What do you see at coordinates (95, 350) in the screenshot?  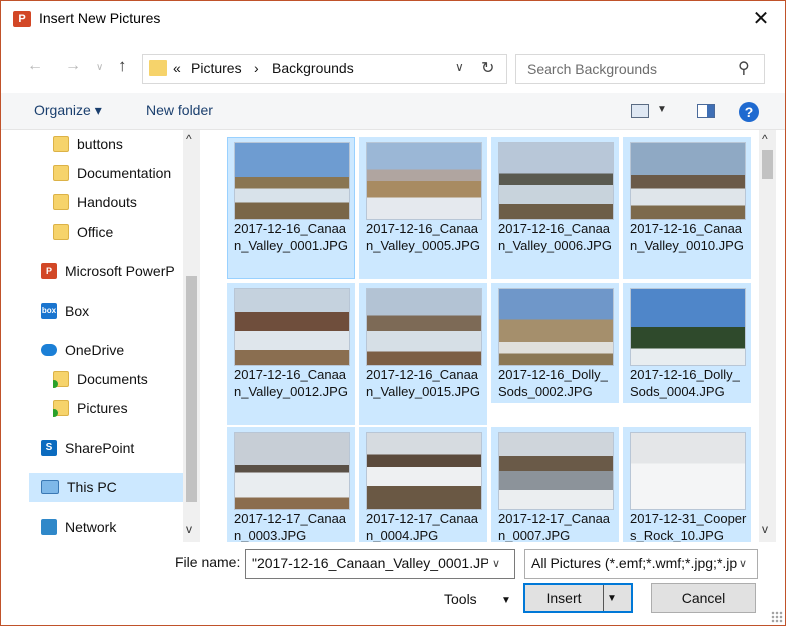 I see `nav-item-label: OneDrive` at bounding box center [95, 350].